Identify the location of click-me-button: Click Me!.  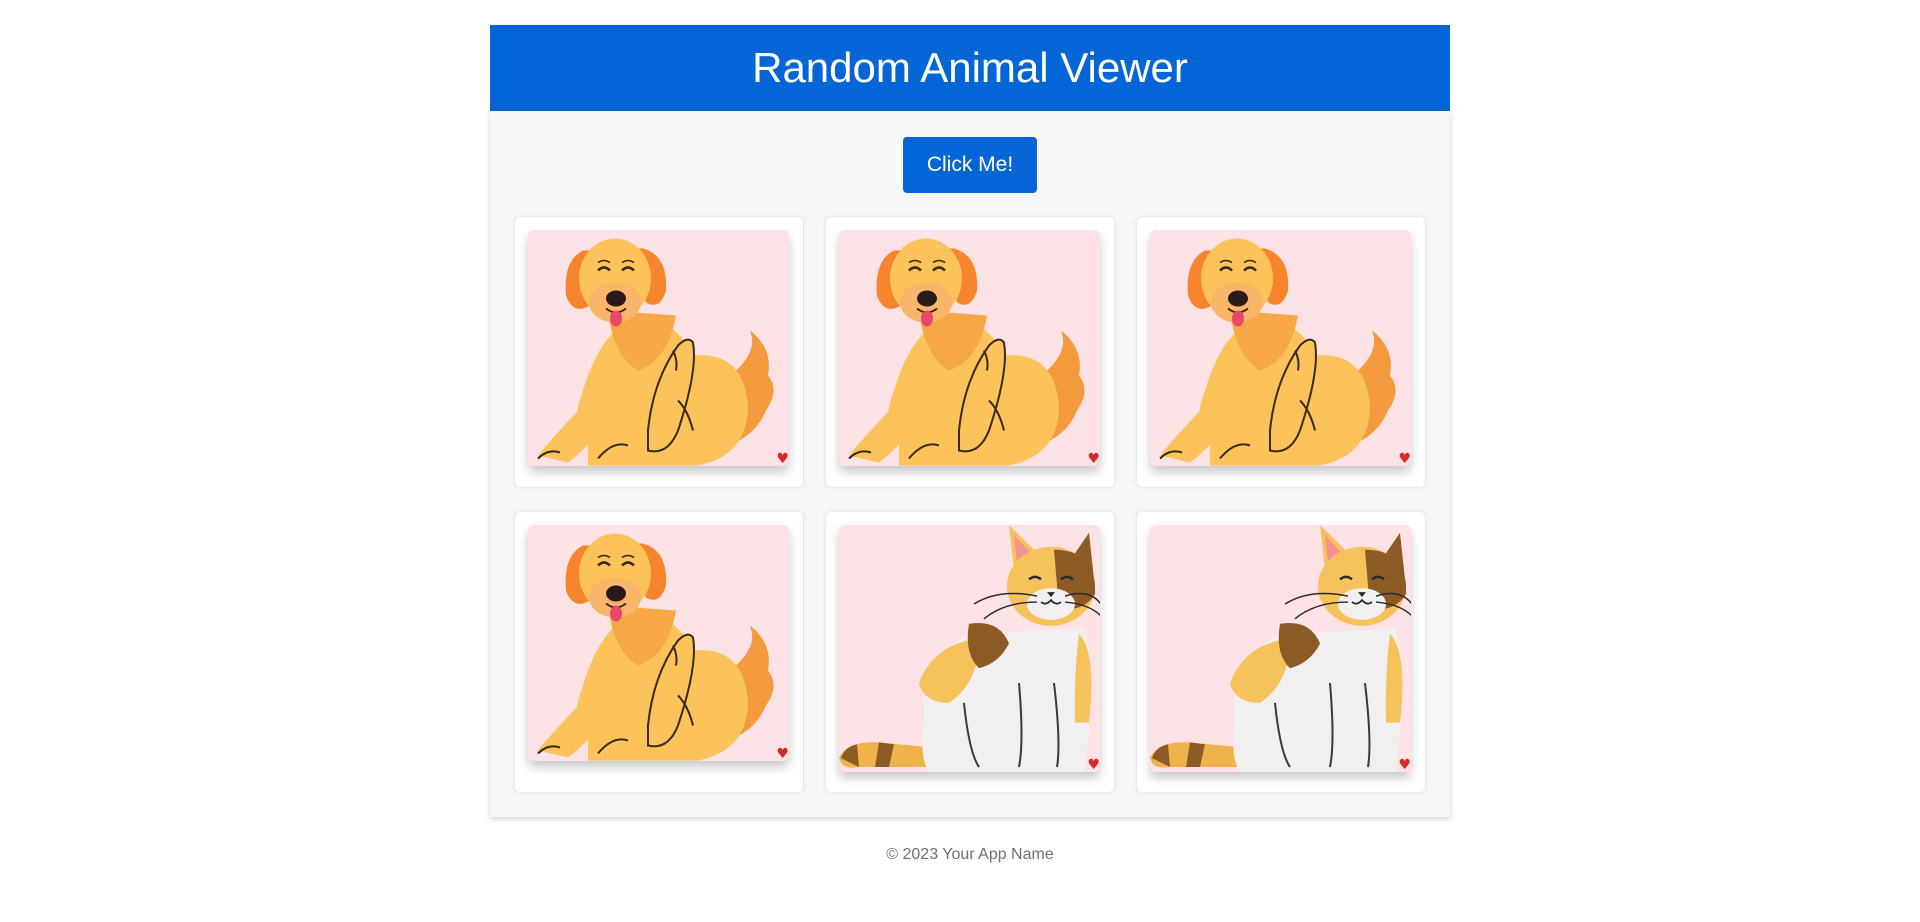
(970, 165).